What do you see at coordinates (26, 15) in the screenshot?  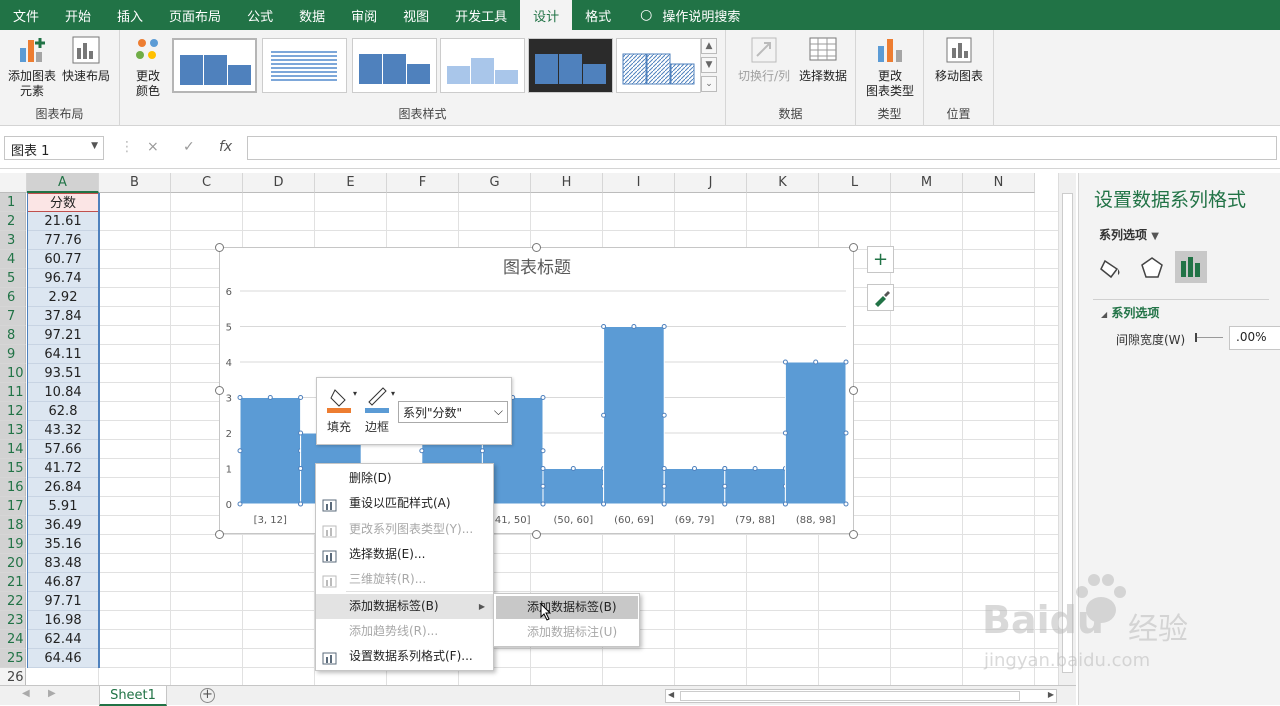 I see `tab-0: 文件` at bounding box center [26, 15].